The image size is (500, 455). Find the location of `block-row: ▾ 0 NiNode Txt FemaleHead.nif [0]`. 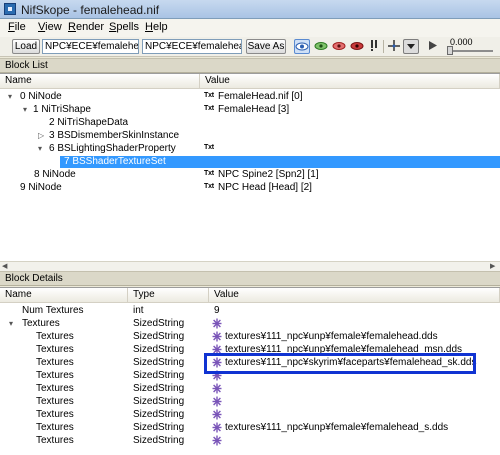

block-row: ▾ 0 NiNode Txt FemaleHead.nif [0] is located at coordinates (250, 97).